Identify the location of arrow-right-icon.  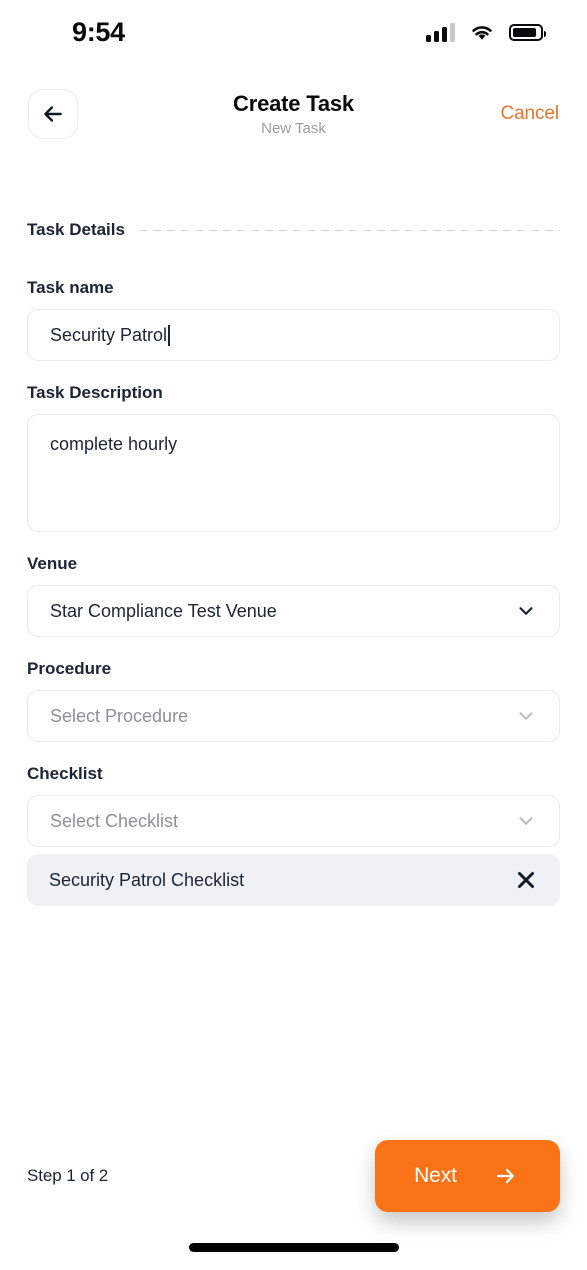
(505, 1176).